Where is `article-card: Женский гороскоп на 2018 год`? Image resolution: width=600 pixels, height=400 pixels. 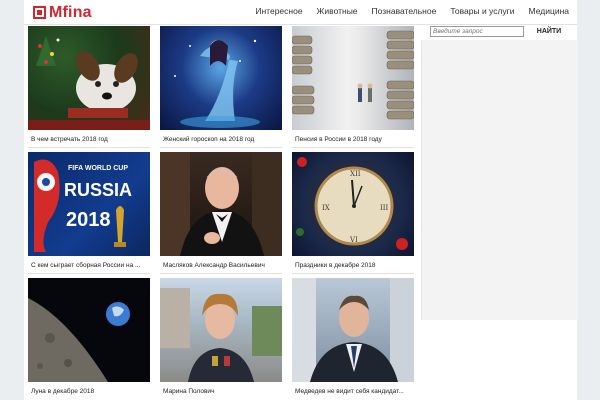
article-card: Женский гороскоп на 2018 год is located at coordinates (221, 87).